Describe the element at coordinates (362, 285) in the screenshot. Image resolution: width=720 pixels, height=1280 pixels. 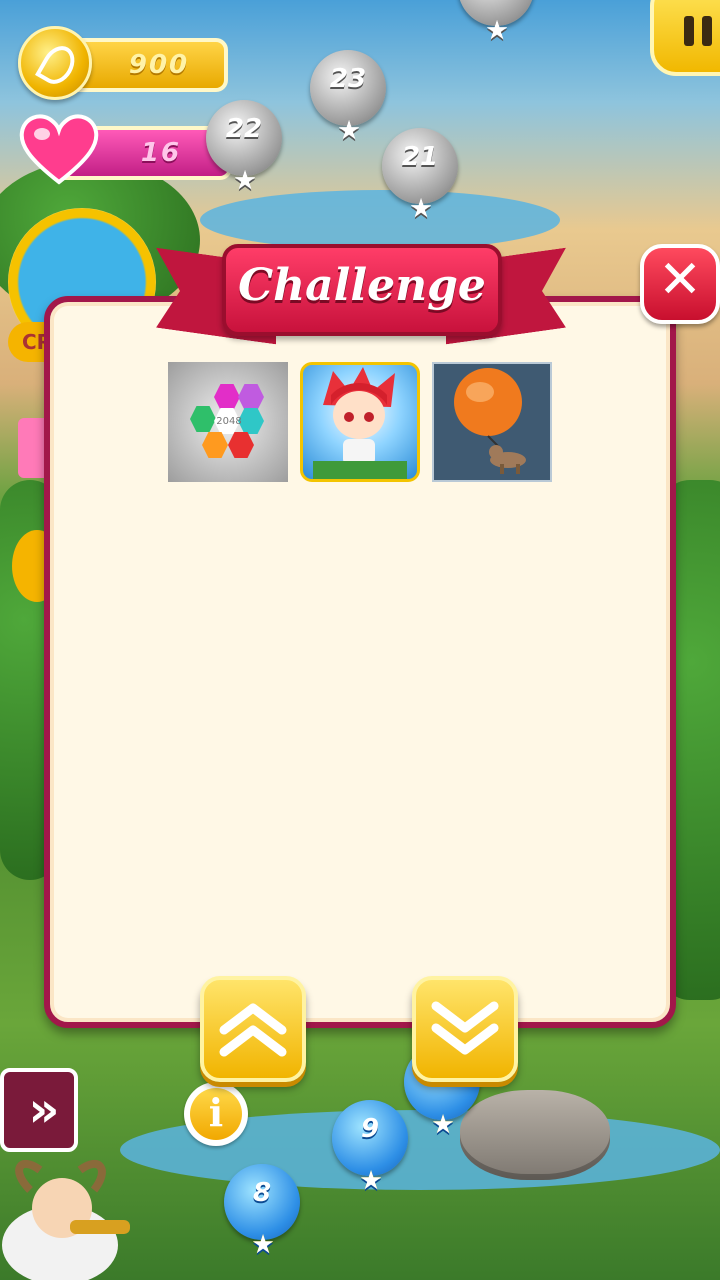
I see `dialog-title: Challenge` at that location.